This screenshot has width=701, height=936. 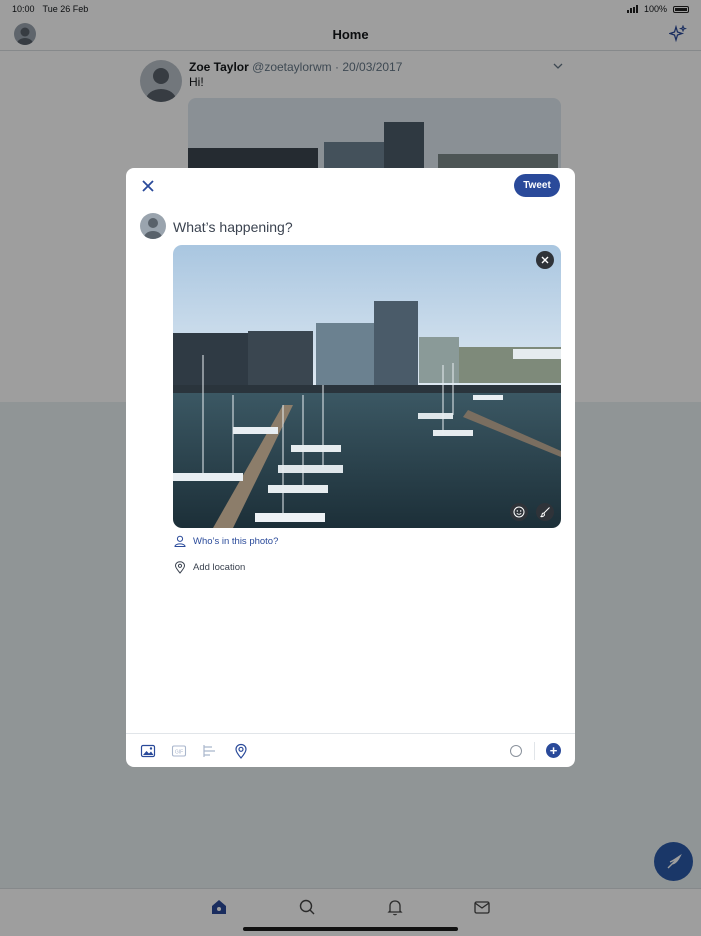 I want to click on sticker-button, so click(x=519, y=512).